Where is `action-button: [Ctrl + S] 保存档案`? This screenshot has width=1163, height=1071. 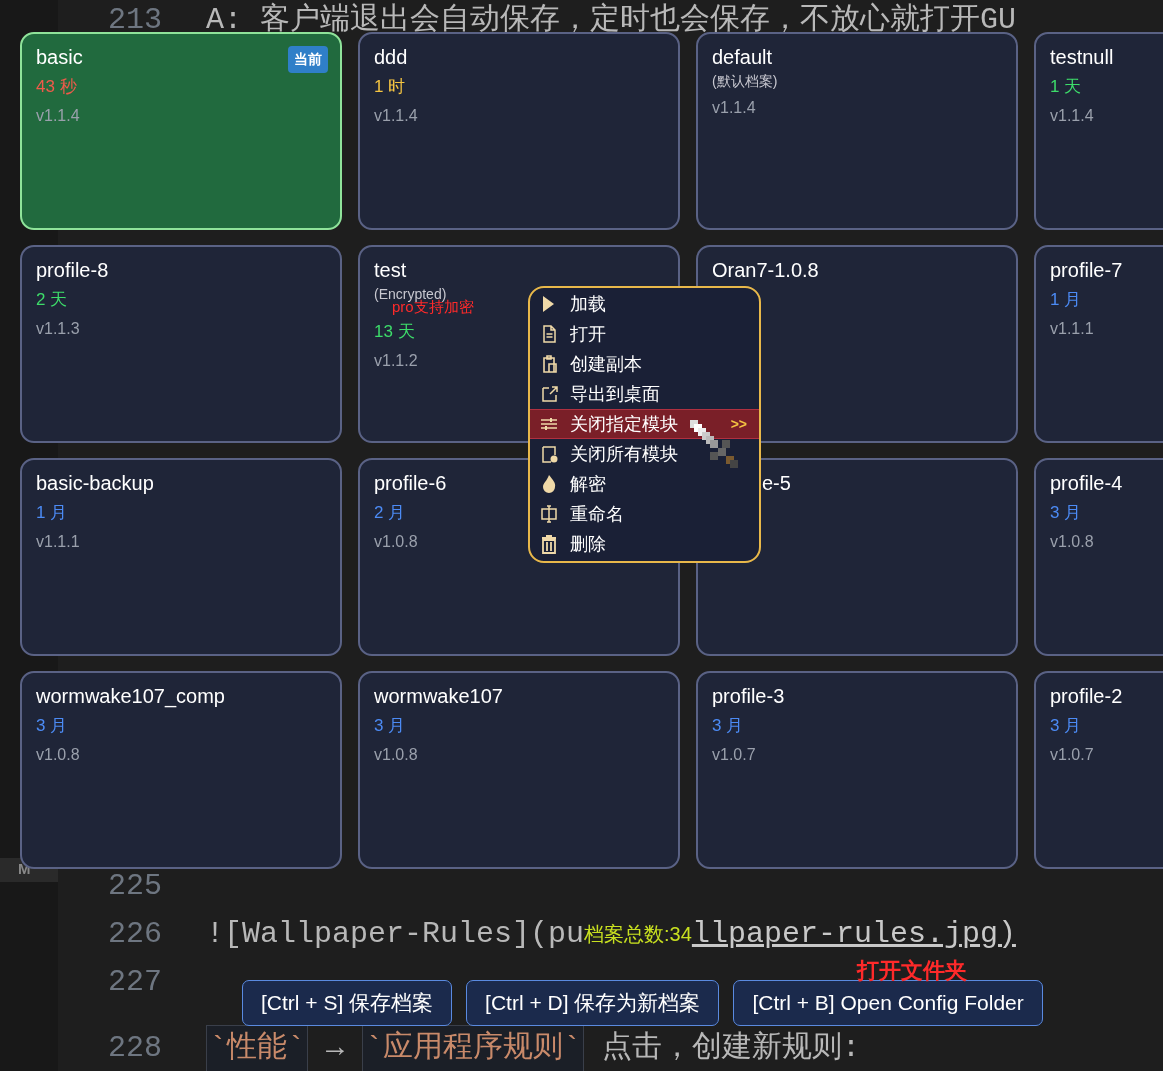 action-button: [Ctrl + S] 保存档案 is located at coordinates (347, 1003).